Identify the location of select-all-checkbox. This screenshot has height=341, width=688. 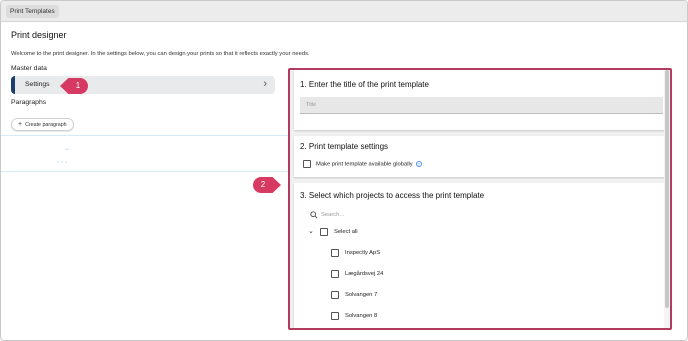
(324, 232).